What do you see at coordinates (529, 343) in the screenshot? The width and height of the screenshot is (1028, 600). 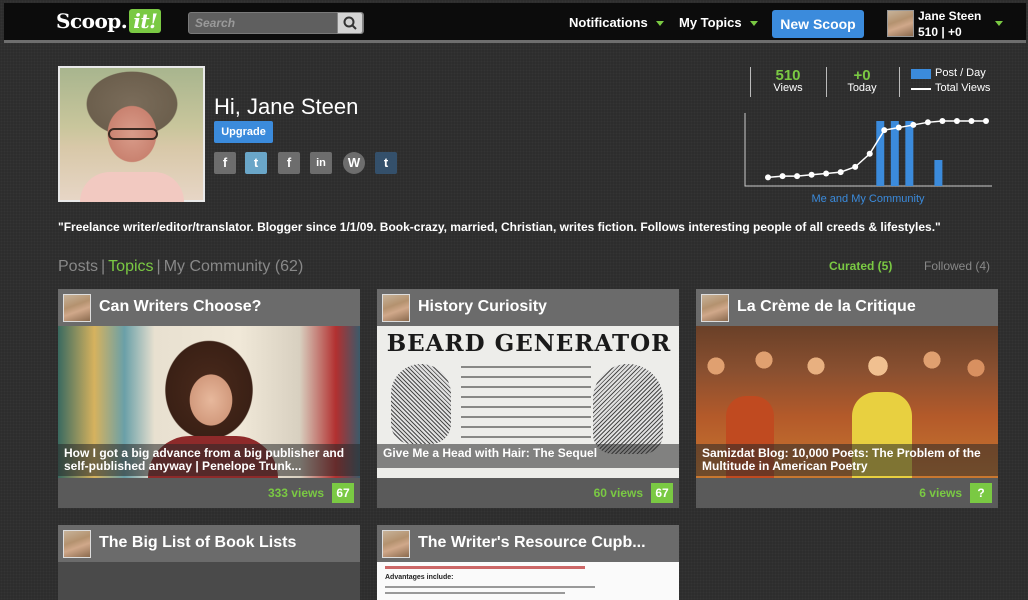 I see `image-headline: BEARD GENERATOR` at bounding box center [529, 343].